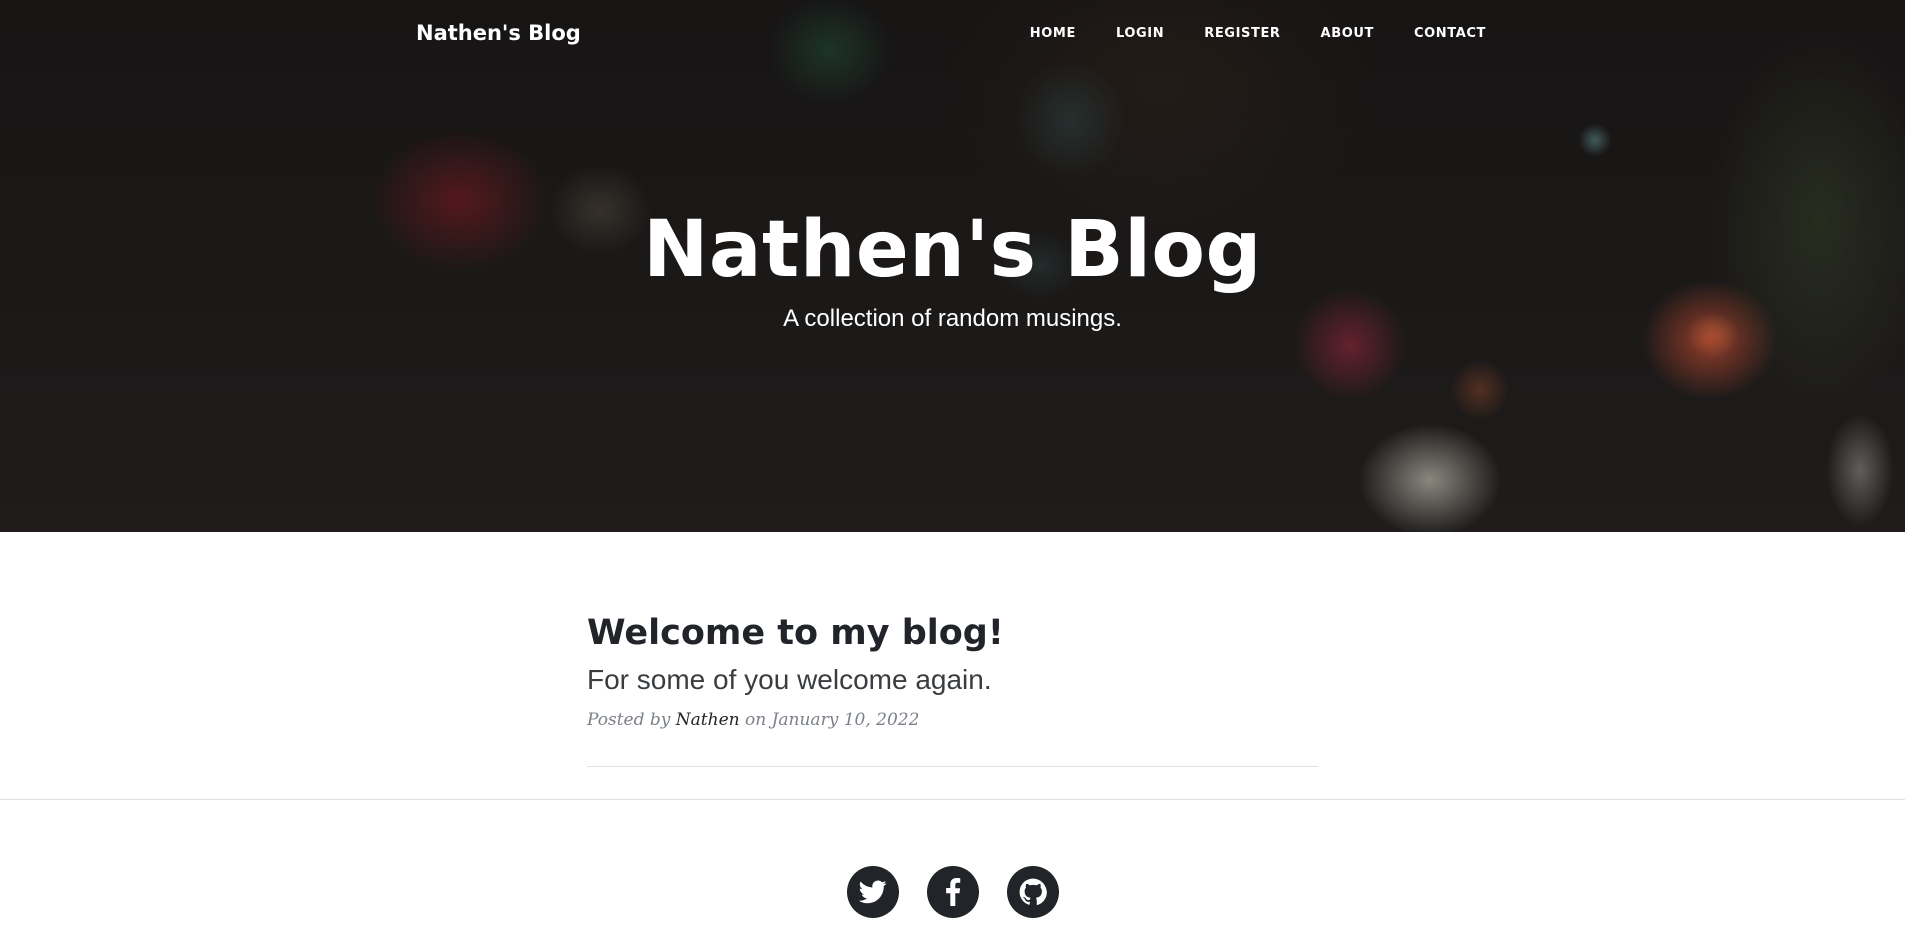 The height and width of the screenshot is (936, 1905). I want to click on nav-link-home: HOME, so click(1033, 34).